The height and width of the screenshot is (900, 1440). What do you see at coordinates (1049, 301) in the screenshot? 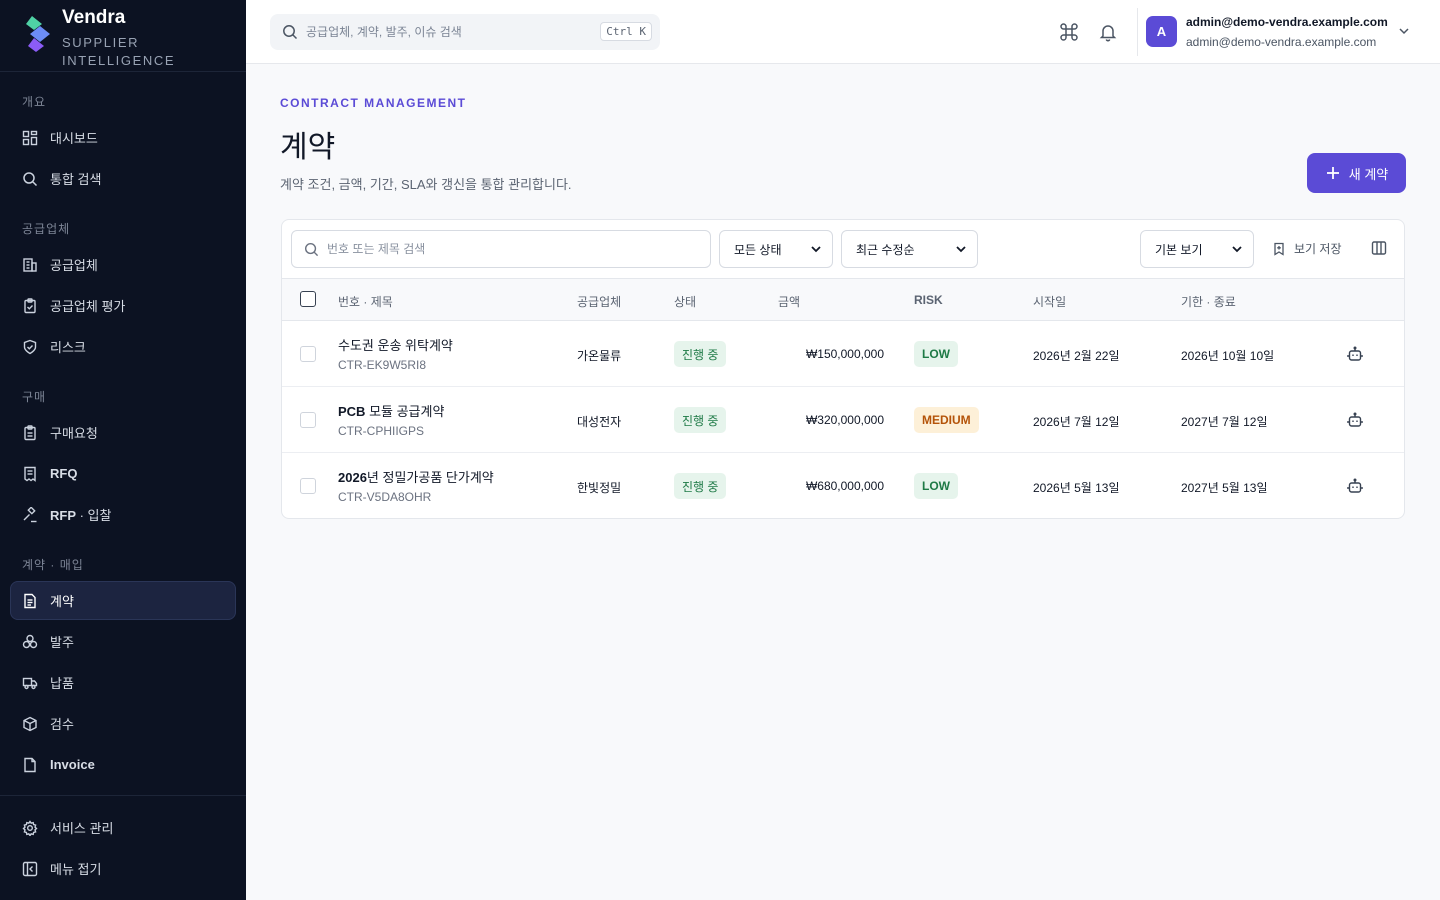
I see `column-header-start: 시작일` at bounding box center [1049, 301].